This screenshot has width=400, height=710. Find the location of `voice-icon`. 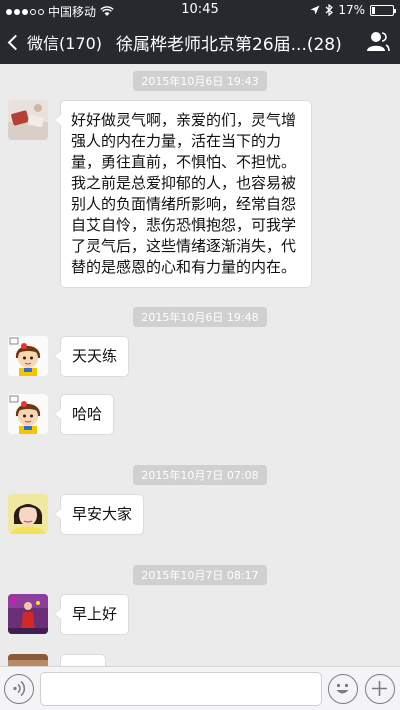

voice-icon is located at coordinates (19, 688).